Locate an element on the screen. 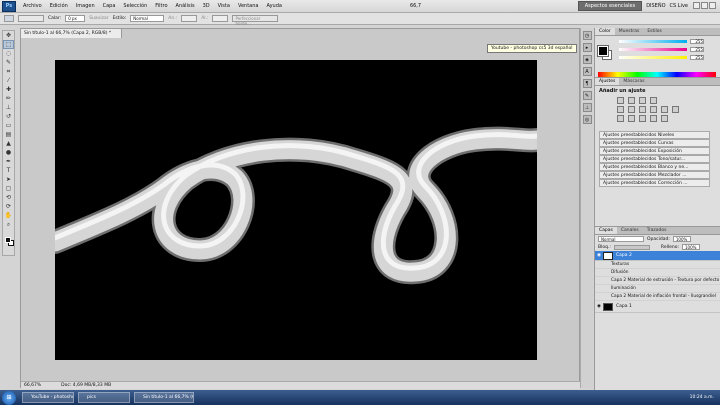  tab-muestras: Muestras is located at coordinates (629, 31).